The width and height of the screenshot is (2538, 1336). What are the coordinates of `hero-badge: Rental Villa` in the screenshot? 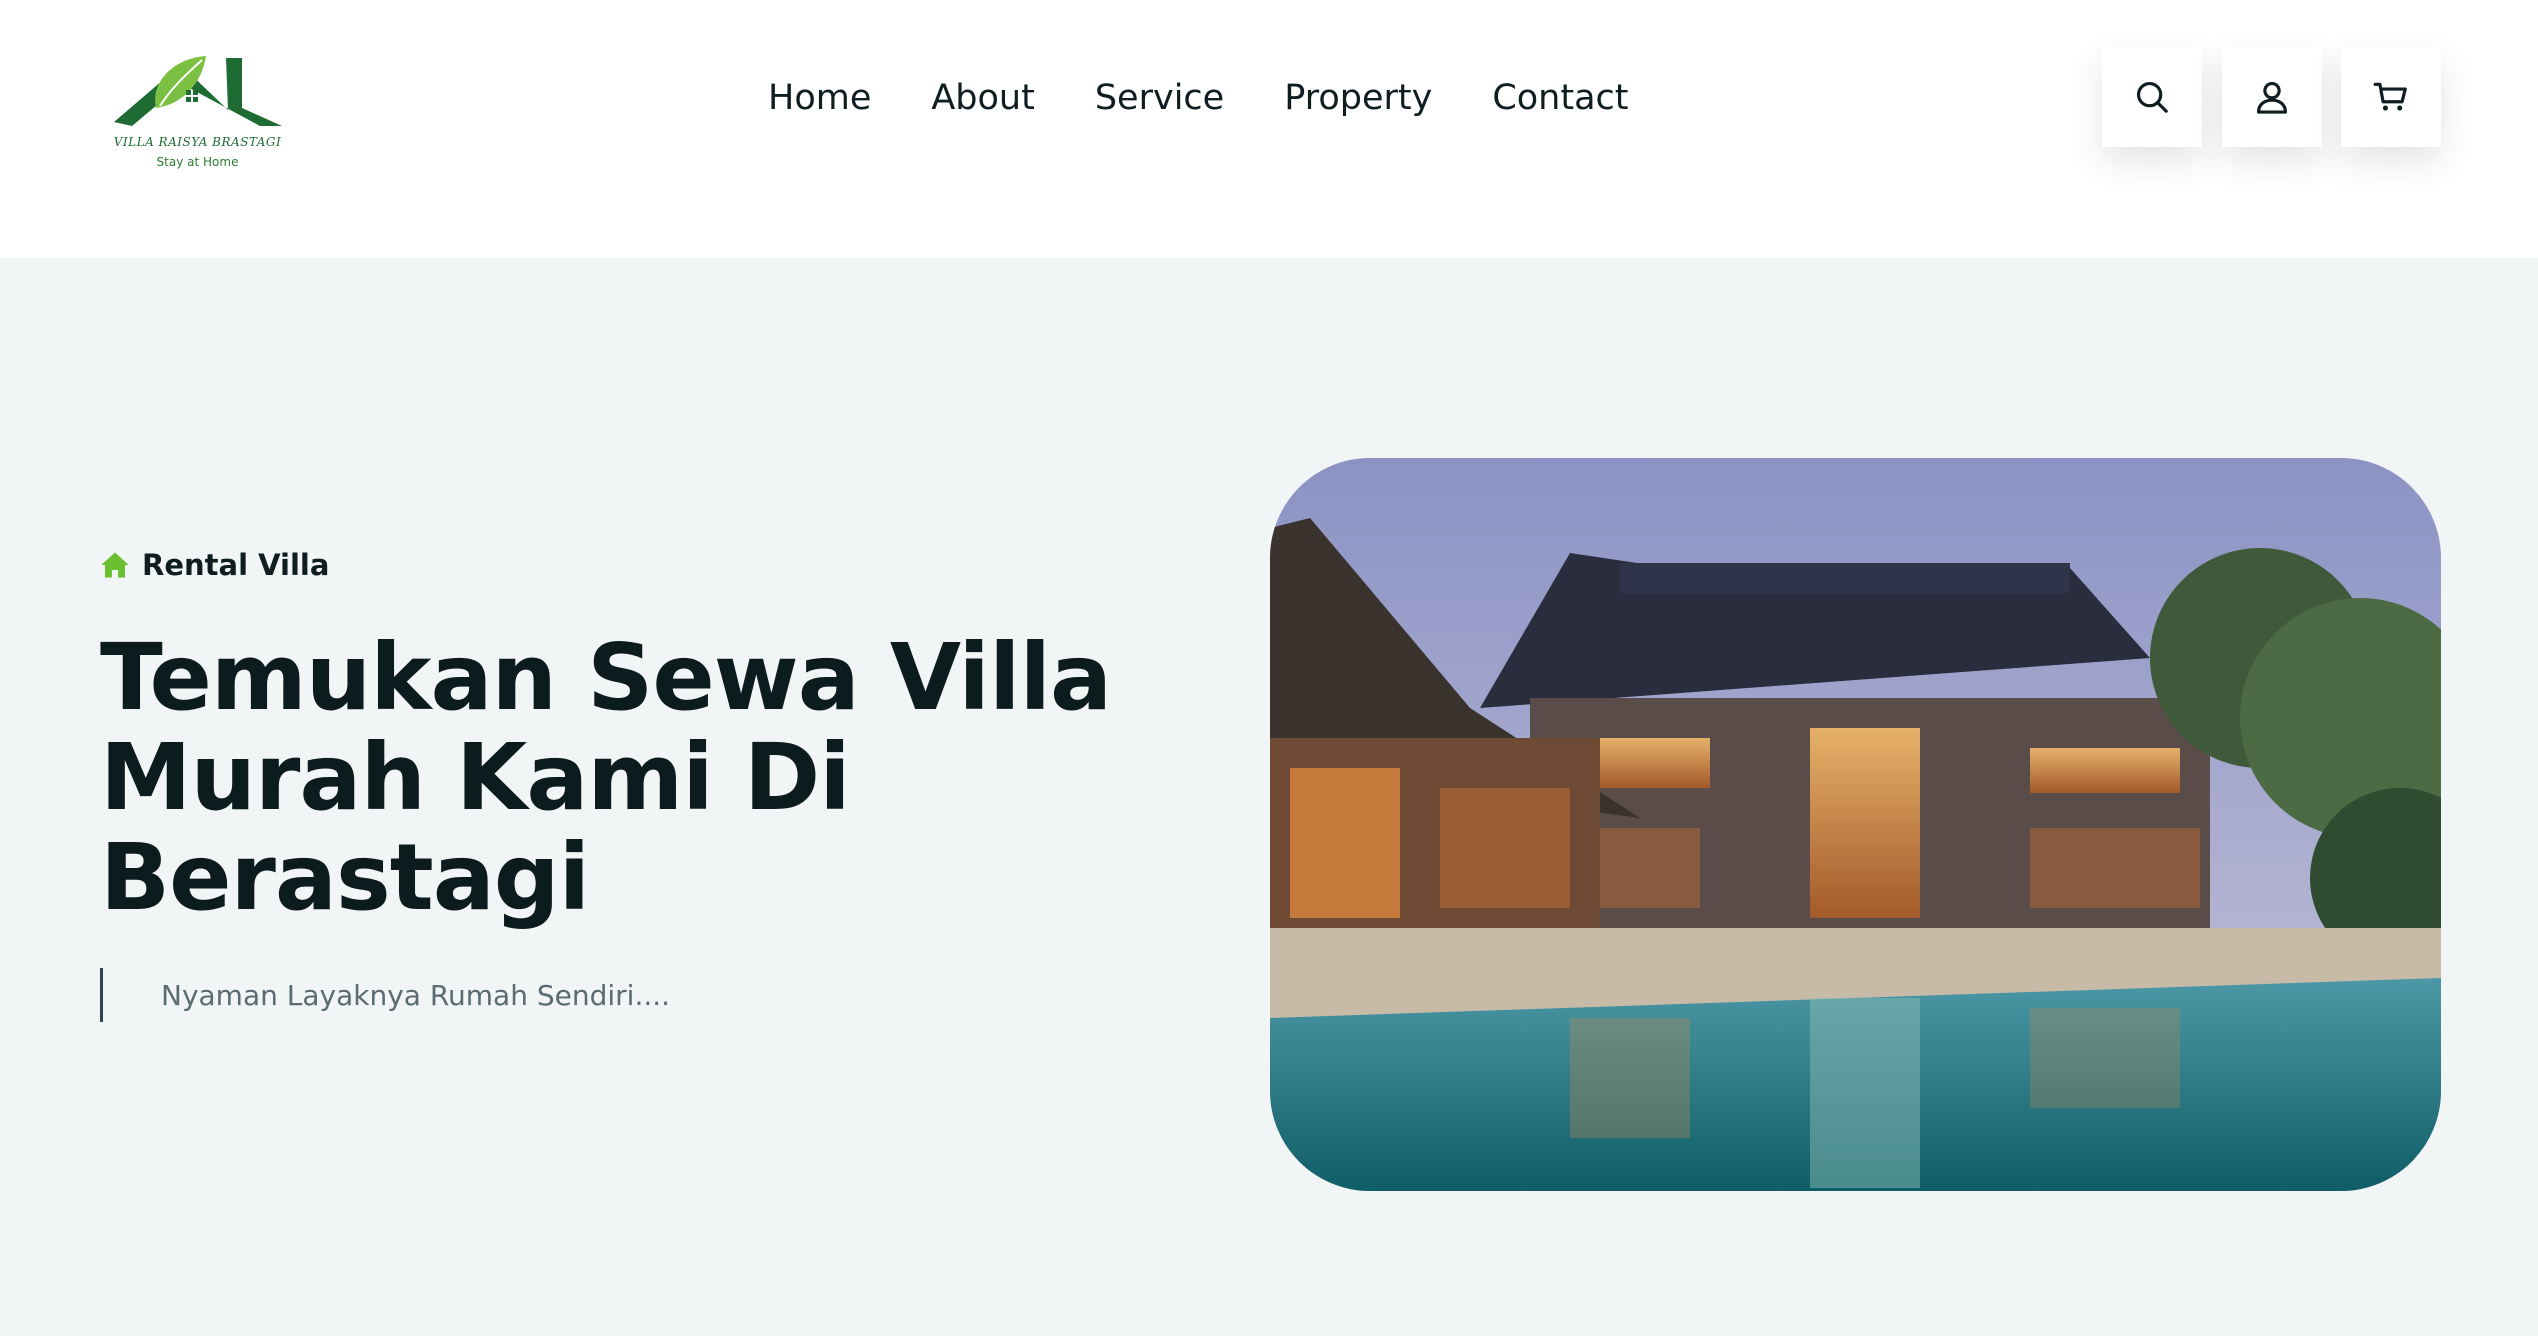 It's located at (214, 565).